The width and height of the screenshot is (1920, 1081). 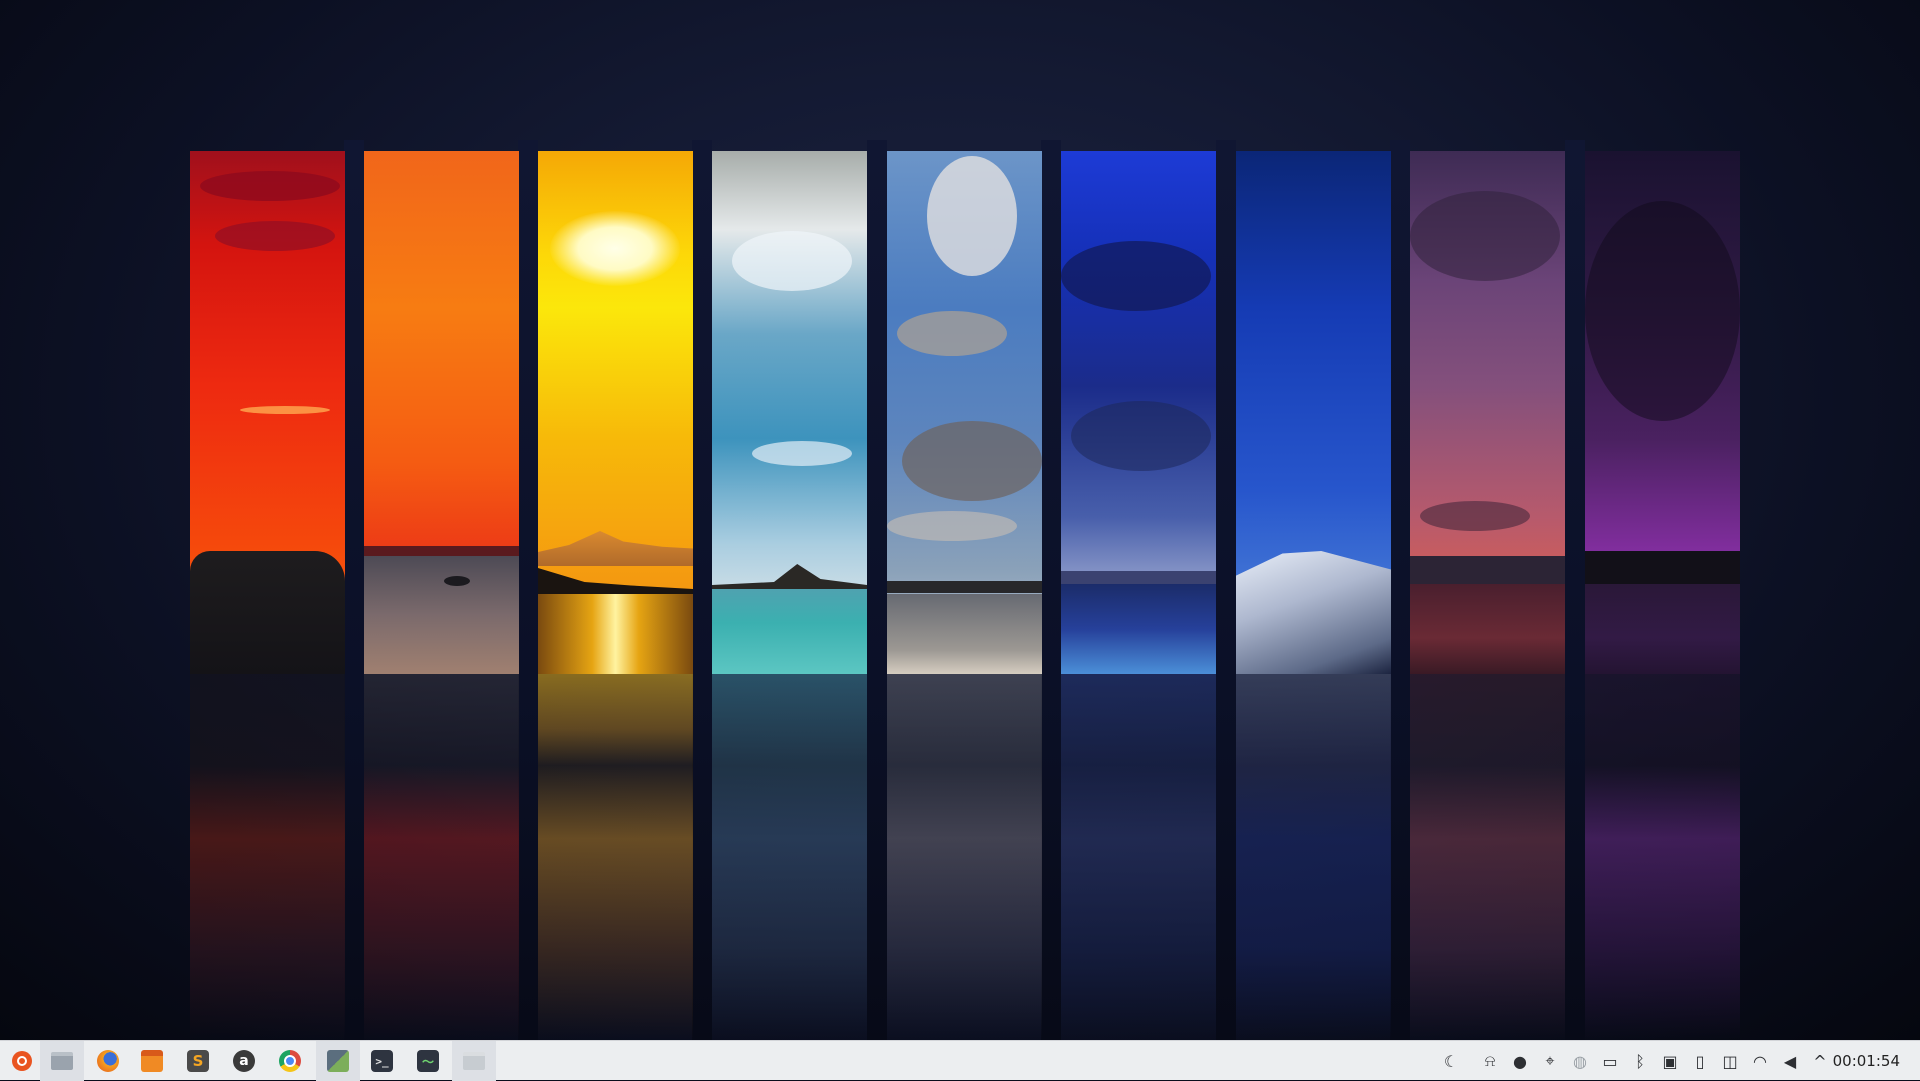 What do you see at coordinates (1550, 1061) in the screenshot?
I see `location-icon: ⌖` at bounding box center [1550, 1061].